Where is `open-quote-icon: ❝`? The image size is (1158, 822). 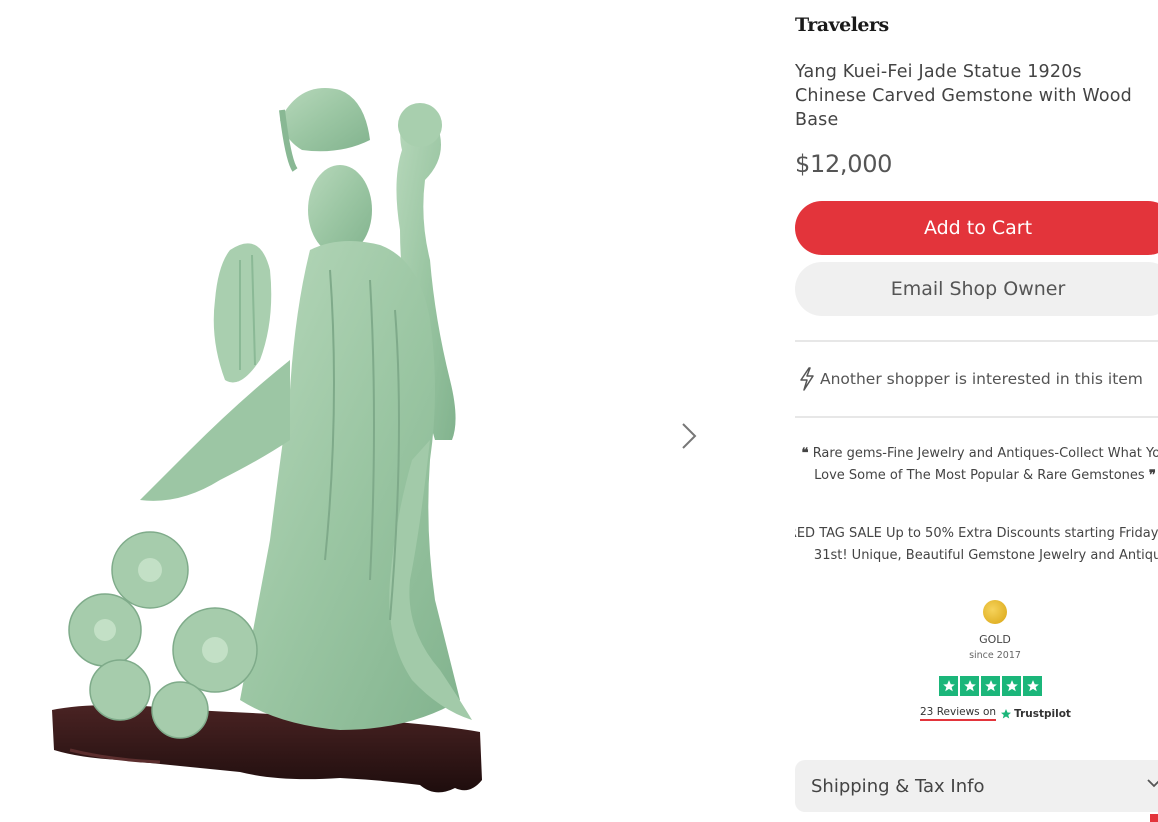
open-quote-icon: ❝ is located at coordinates (805, 453).